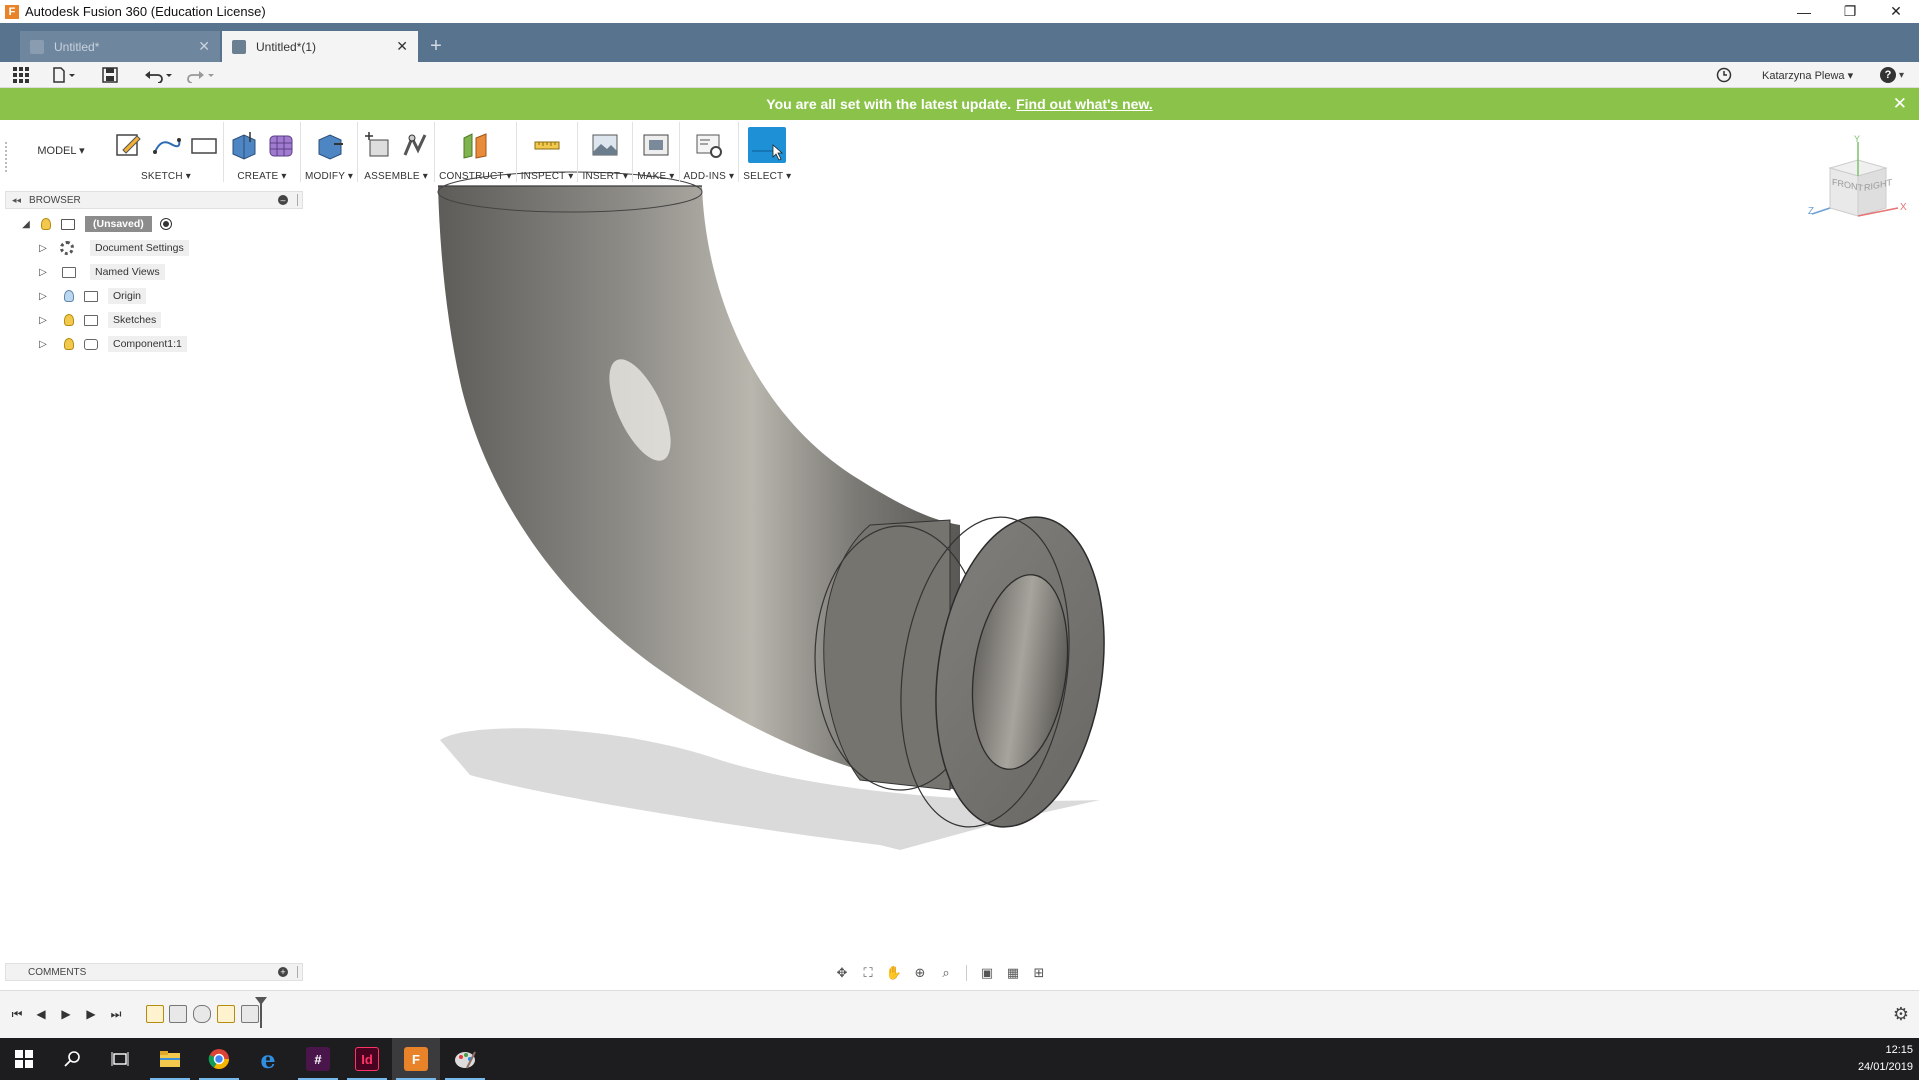 This screenshot has width=1919, height=1080. I want to click on activate-radio-icon, so click(165, 224).